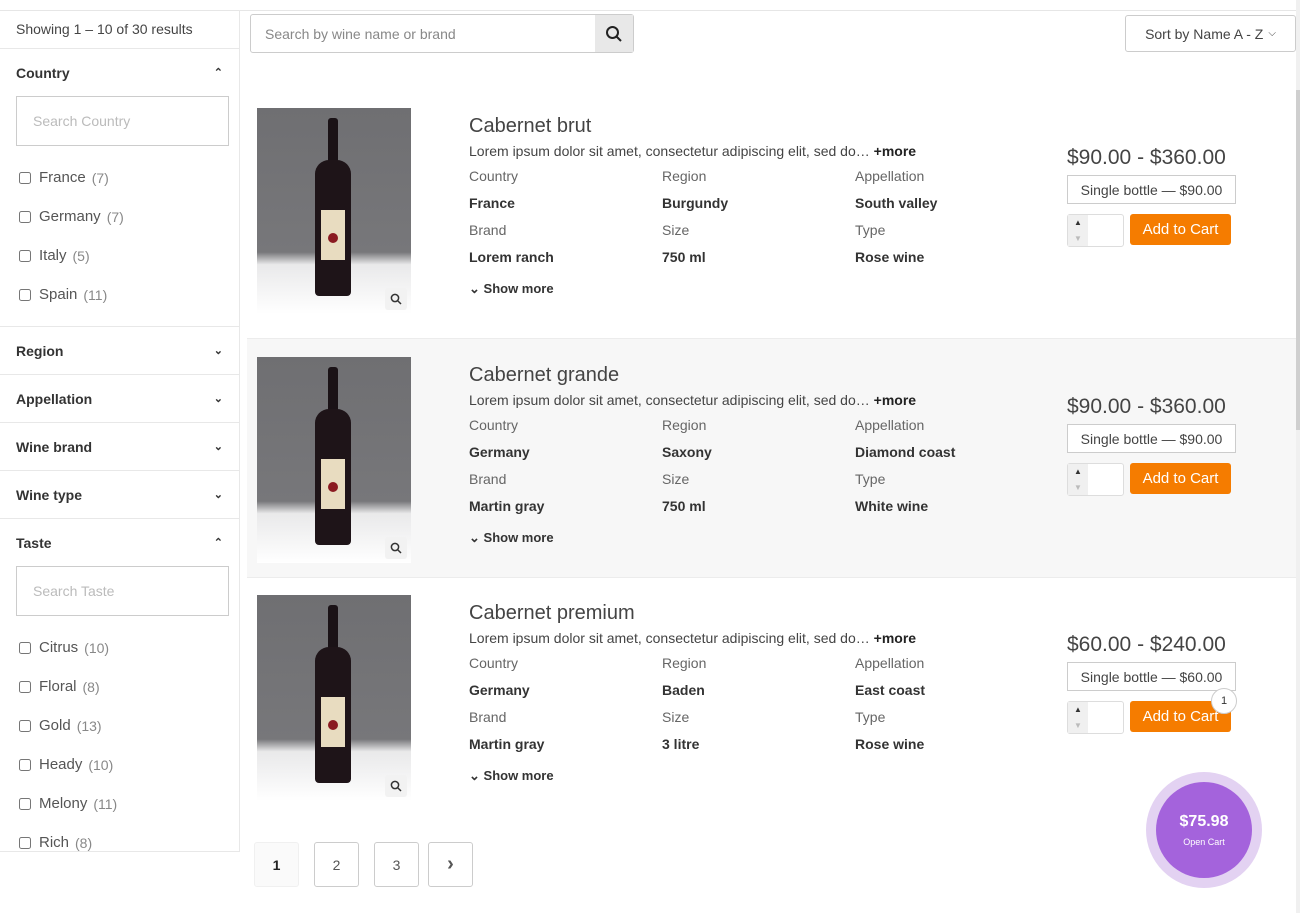 This screenshot has height=913, width=1300. What do you see at coordinates (122, 591) in the screenshot?
I see `taste-search-input: Search Taste` at bounding box center [122, 591].